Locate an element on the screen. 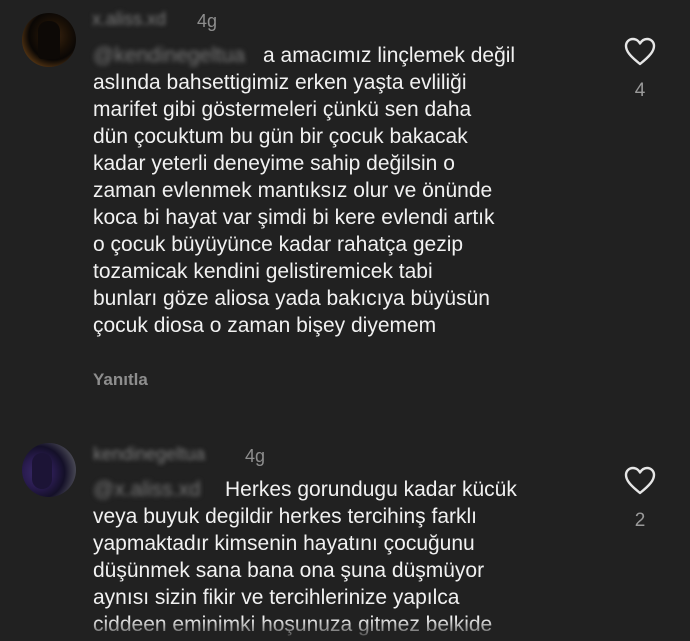  comment-username: x.aliss.xd is located at coordinates (129, 19).